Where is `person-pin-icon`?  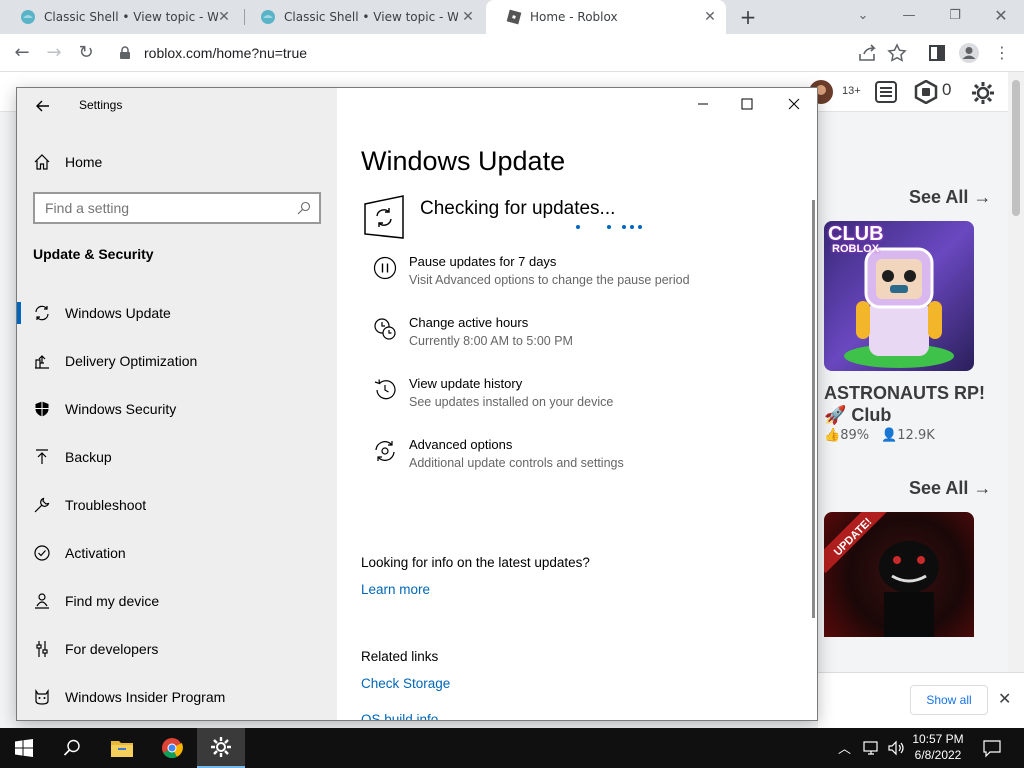 person-pin-icon is located at coordinates (42, 601).